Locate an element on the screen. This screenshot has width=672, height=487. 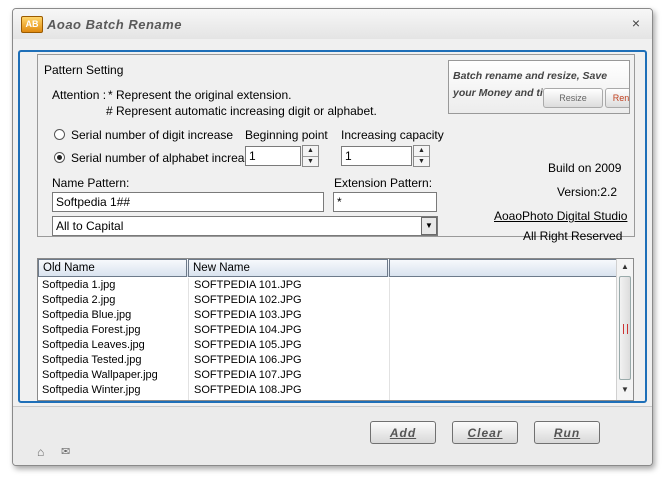
new-name-cell: SOFTPEDIA 108.JPG is located at coordinates (248, 390).